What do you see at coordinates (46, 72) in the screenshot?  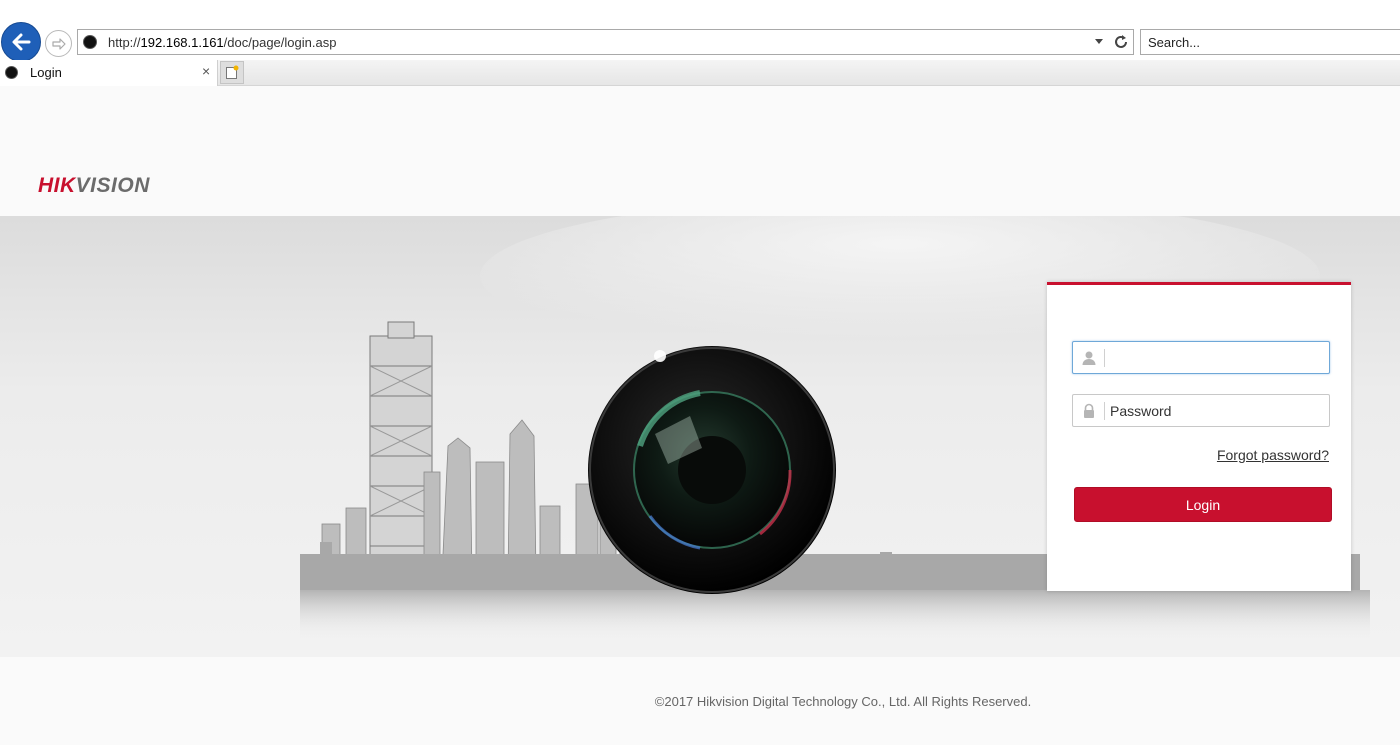 I see `tab-title: Login` at bounding box center [46, 72].